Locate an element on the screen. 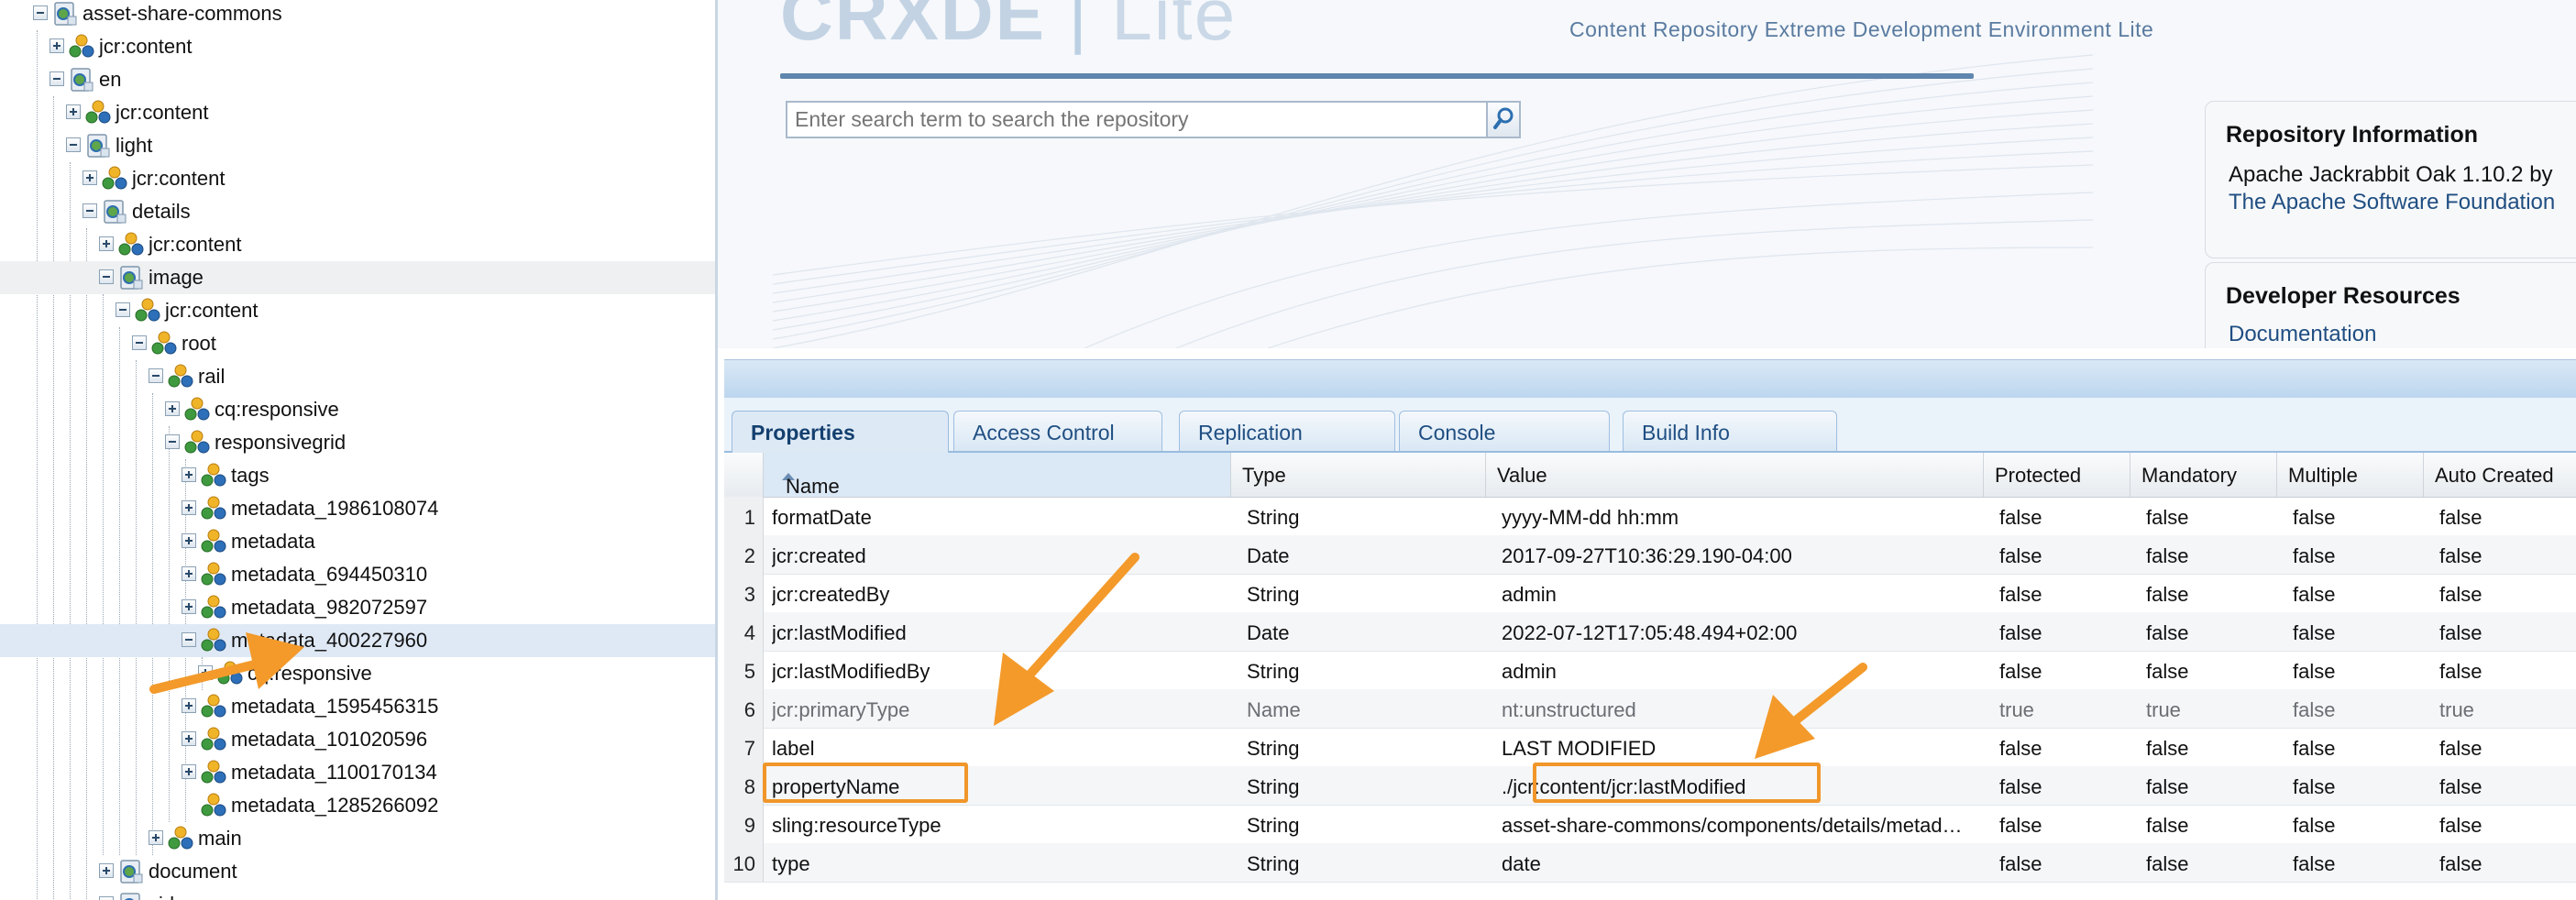  tree-node: en is located at coordinates (357, 79).